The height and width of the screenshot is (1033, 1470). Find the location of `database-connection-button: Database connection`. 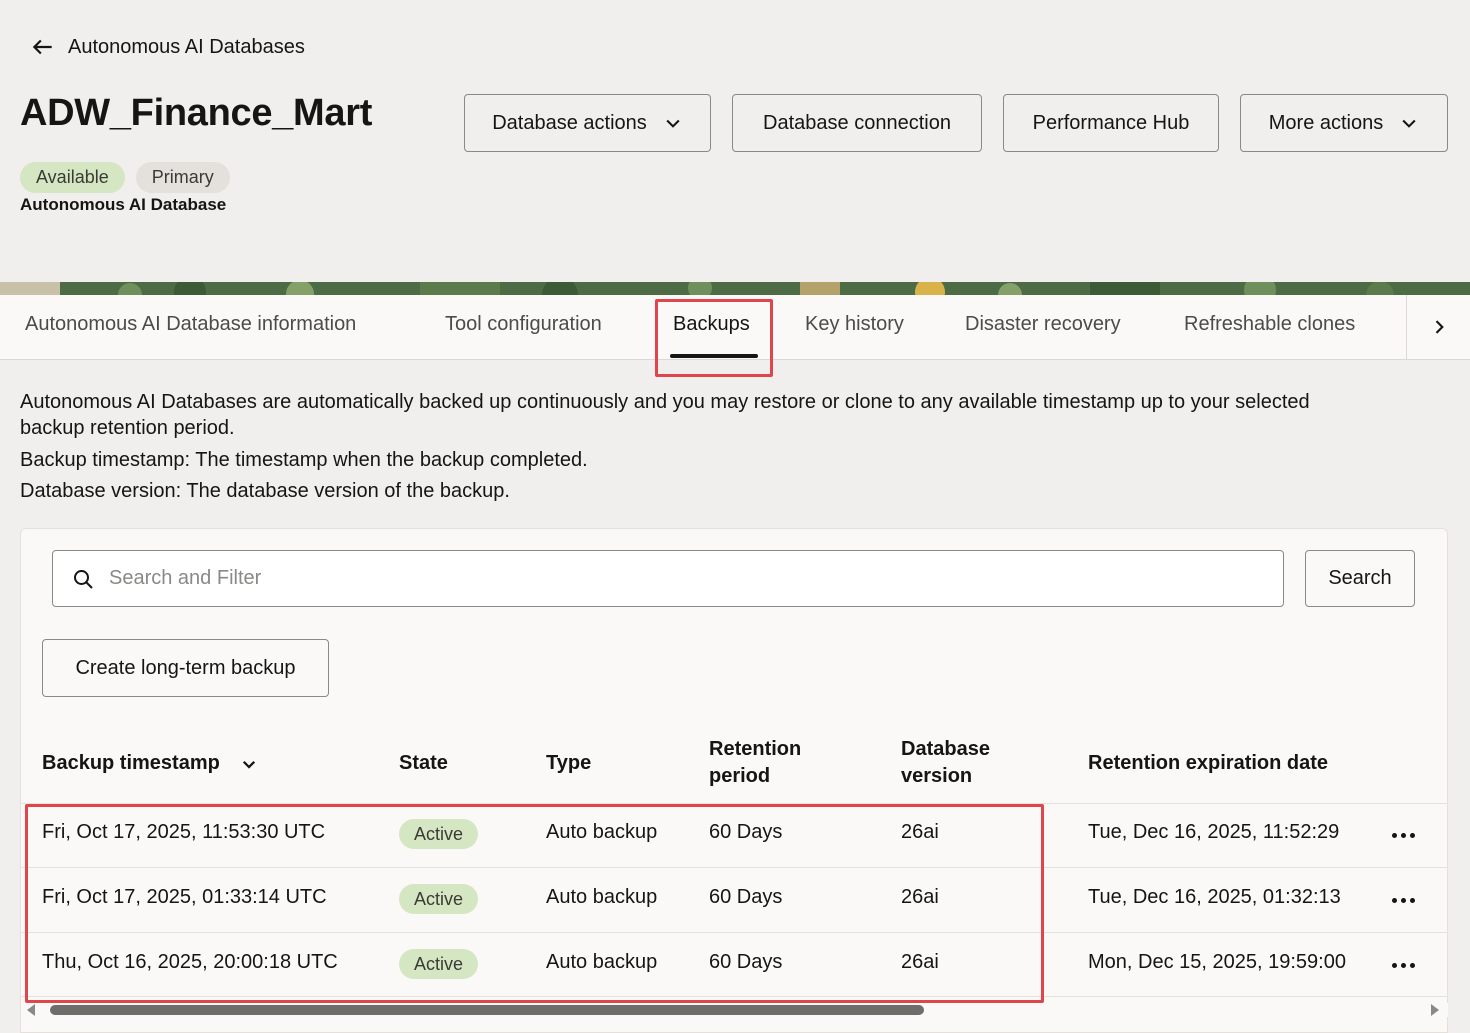

database-connection-button: Database connection is located at coordinates (857, 123).